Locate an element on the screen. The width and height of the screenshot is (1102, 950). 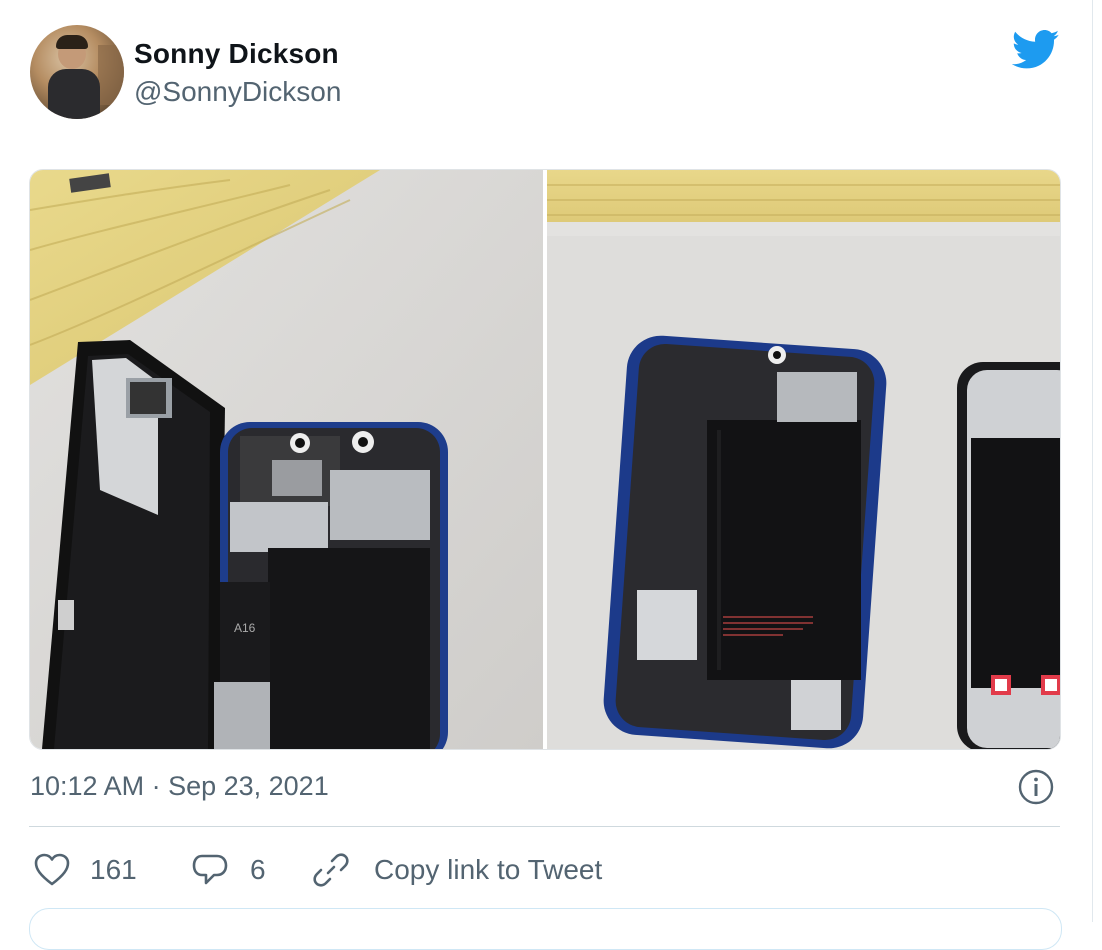
tweet-actions: 161 6 Copy link to Tweet is located at coordinates (550, 870).